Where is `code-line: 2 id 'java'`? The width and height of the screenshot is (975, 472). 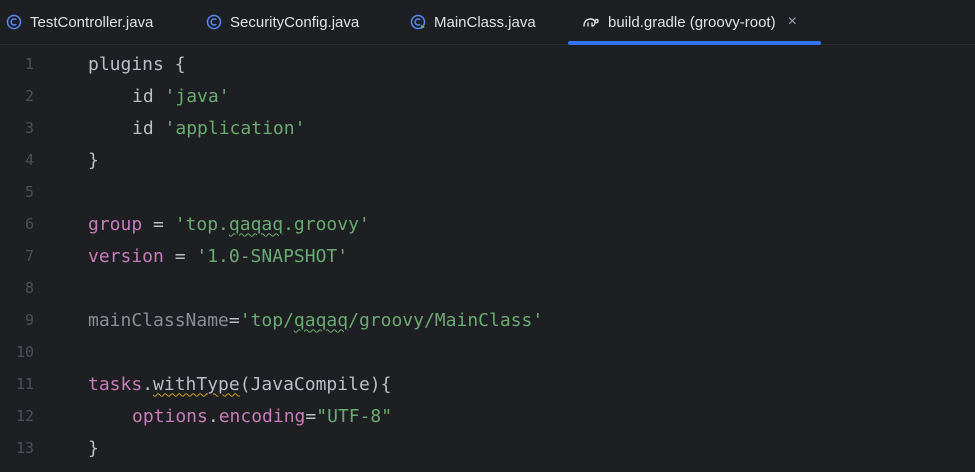 code-line: 2 id 'java' is located at coordinates (487, 96).